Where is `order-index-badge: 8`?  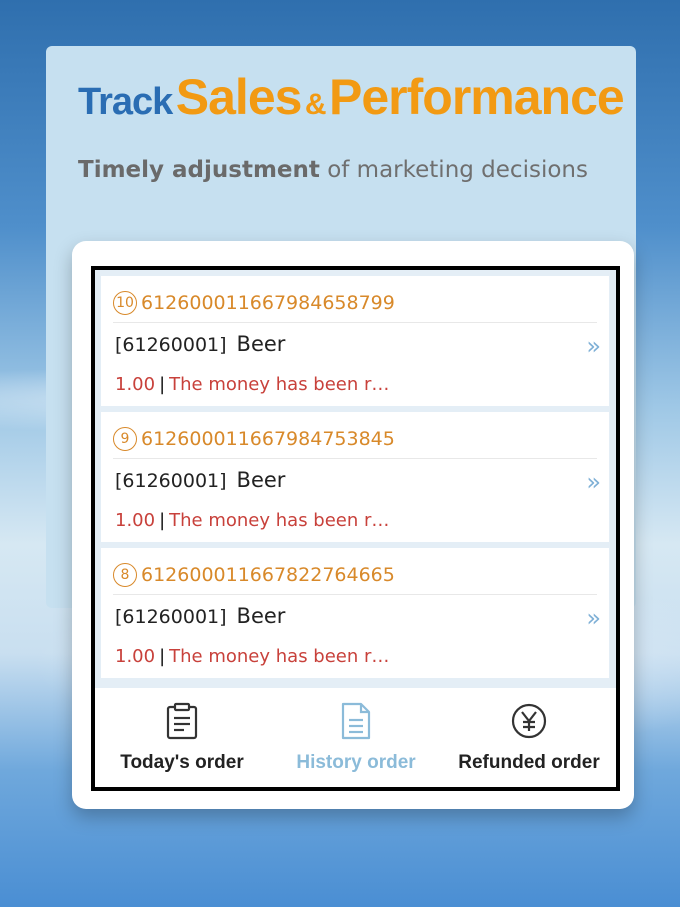 order-index-badge: 8 is located at coordinates (125, 575).